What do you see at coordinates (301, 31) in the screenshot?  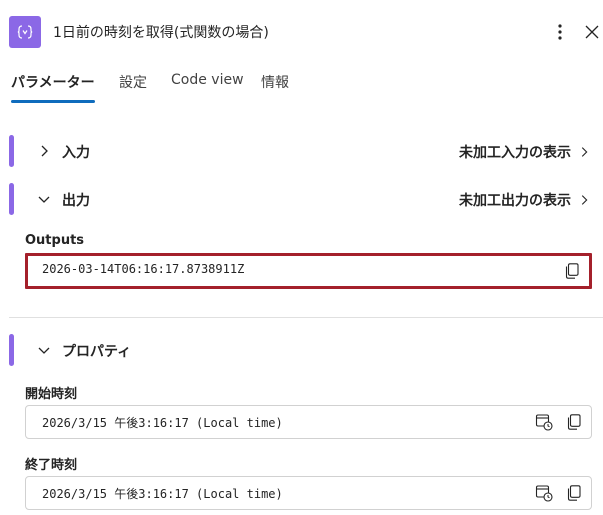 I see `panel-header: 1日前の時刻を取得(式関数の場合)` at bounding box center [301, 31].